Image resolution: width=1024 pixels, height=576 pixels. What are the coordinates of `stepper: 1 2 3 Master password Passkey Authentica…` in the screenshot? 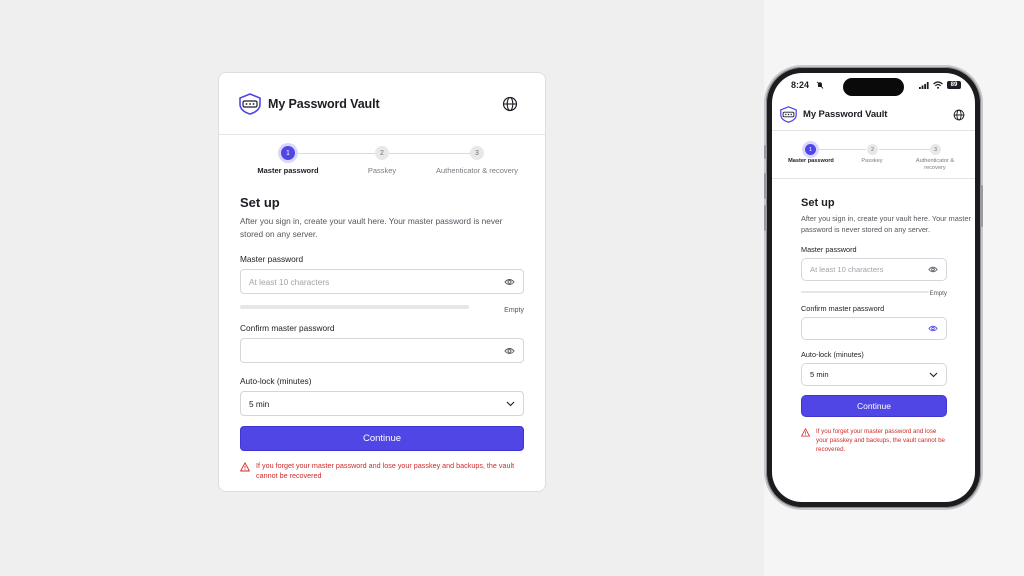 It's located at (382, 160).